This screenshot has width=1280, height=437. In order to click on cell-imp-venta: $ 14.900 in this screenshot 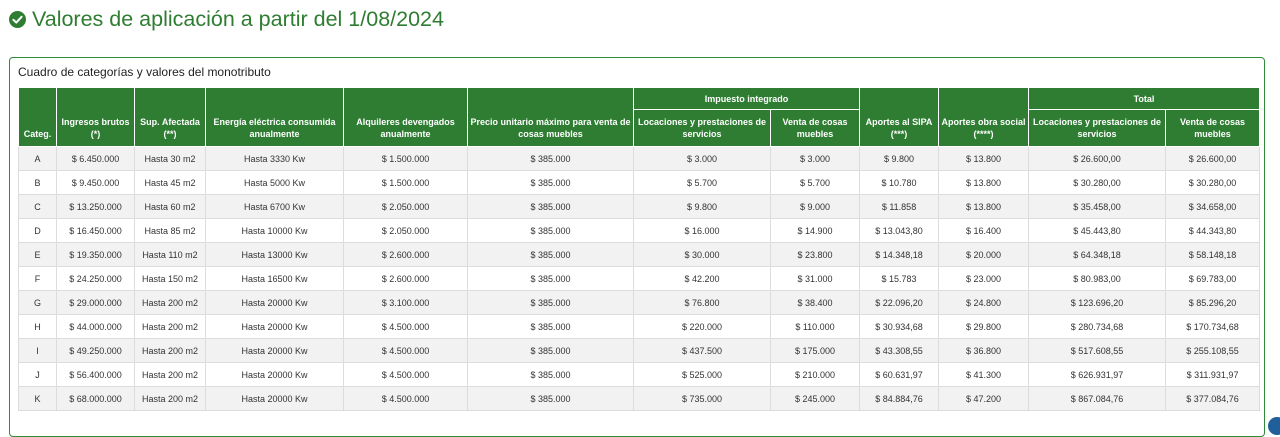, I will do `click(815, 230)`.